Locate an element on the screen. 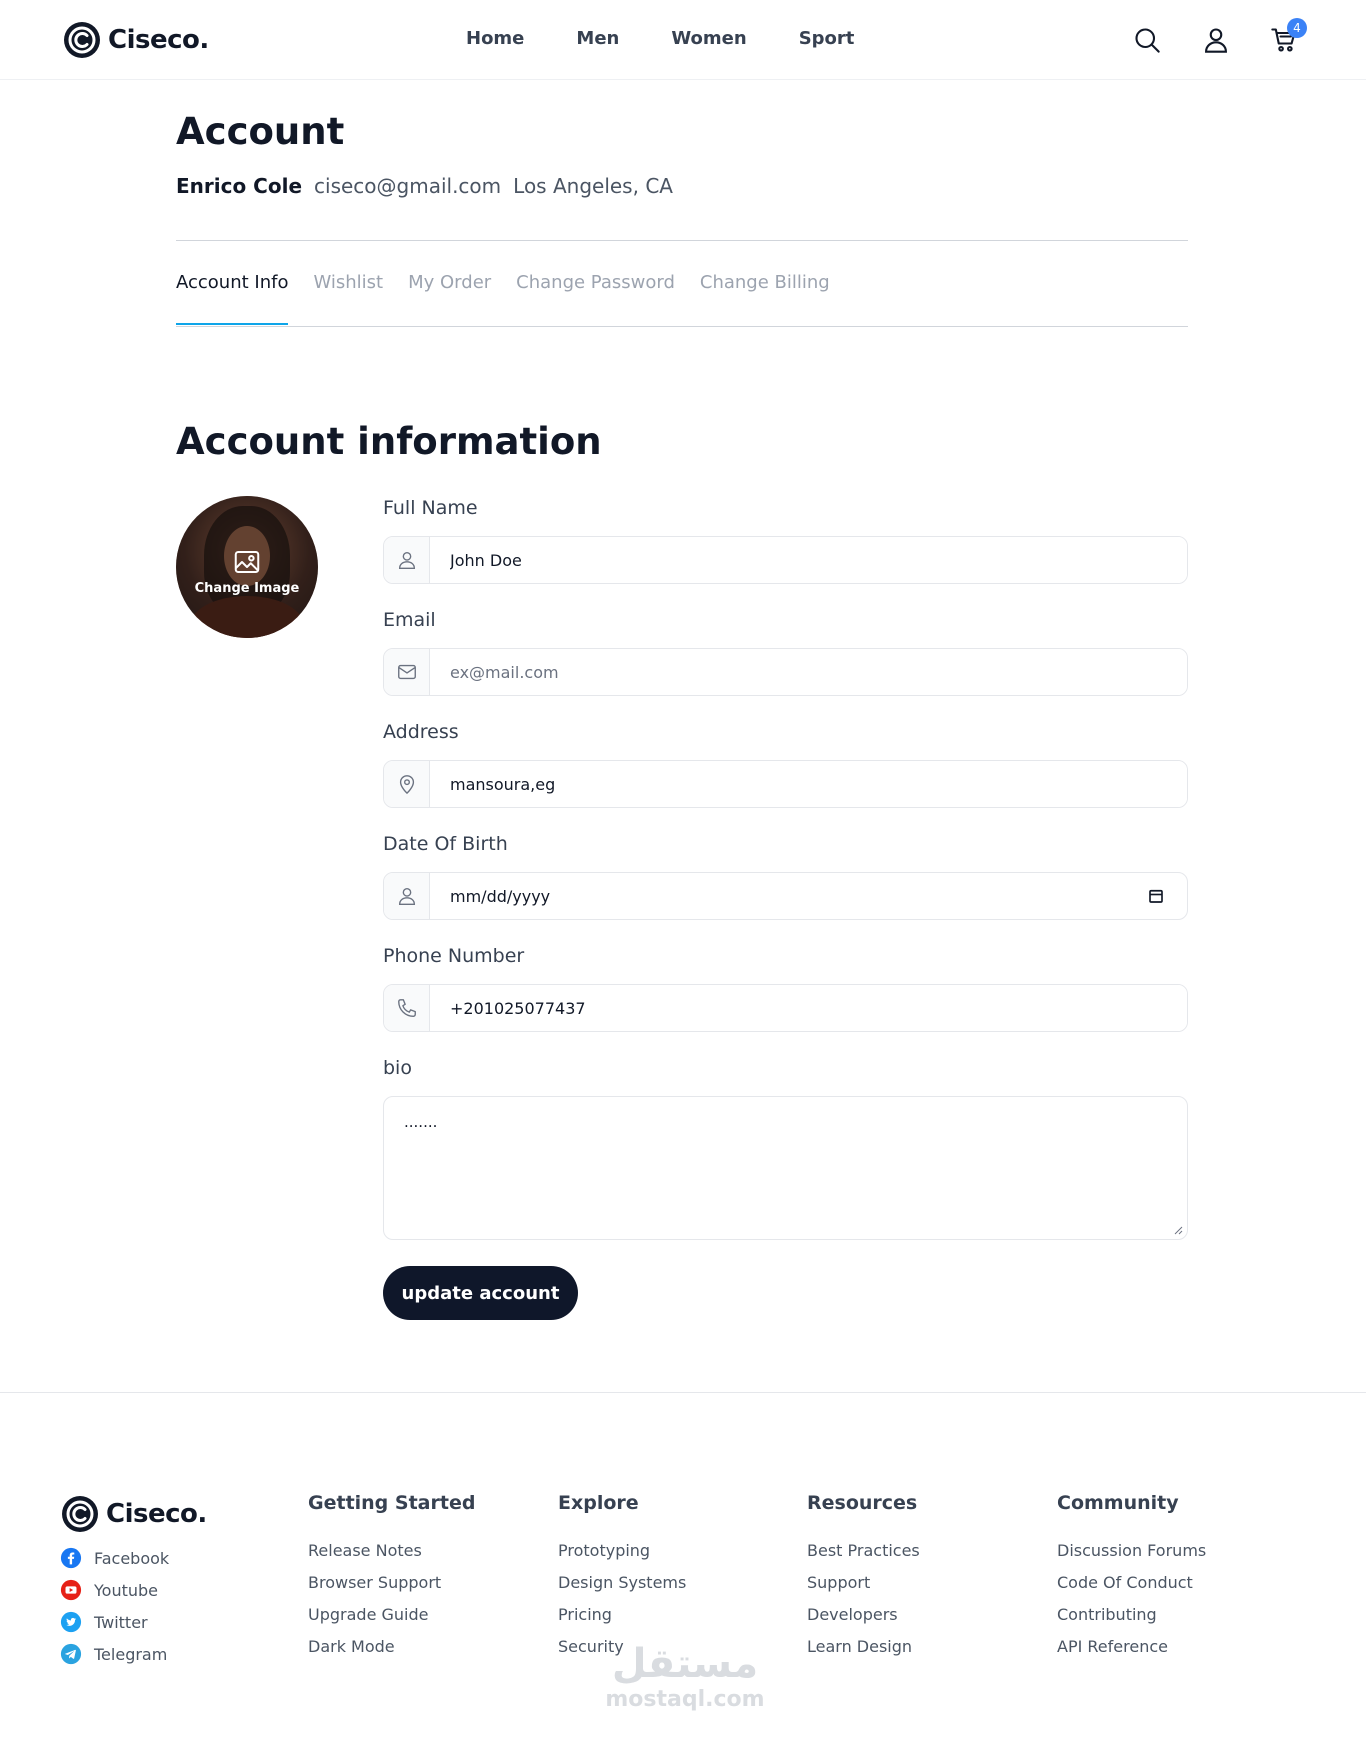 The width and height of the screenshot is (1366, 1759). phone-icon is located at coordinates (406, 1008).